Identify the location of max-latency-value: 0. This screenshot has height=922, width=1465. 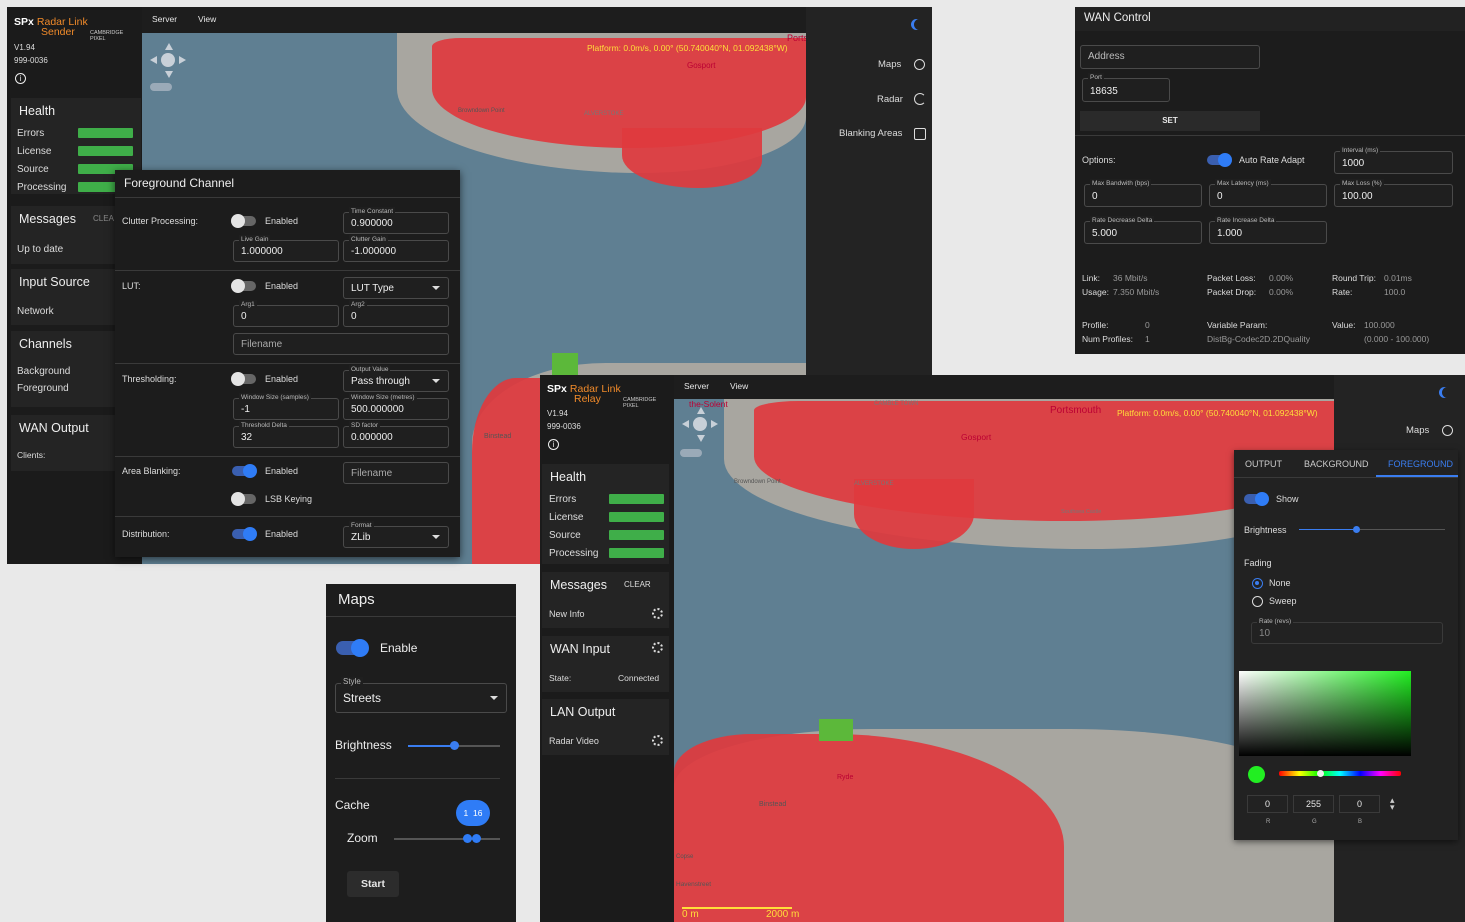
(1220, 196).